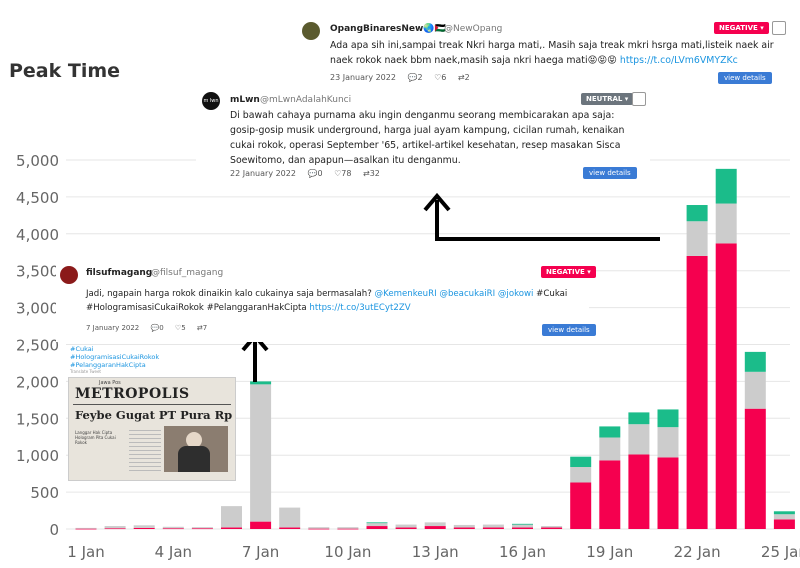  Describe the element at coordinates (211, 101) in the screenshot. I see `avatar: m lwn` at that location.